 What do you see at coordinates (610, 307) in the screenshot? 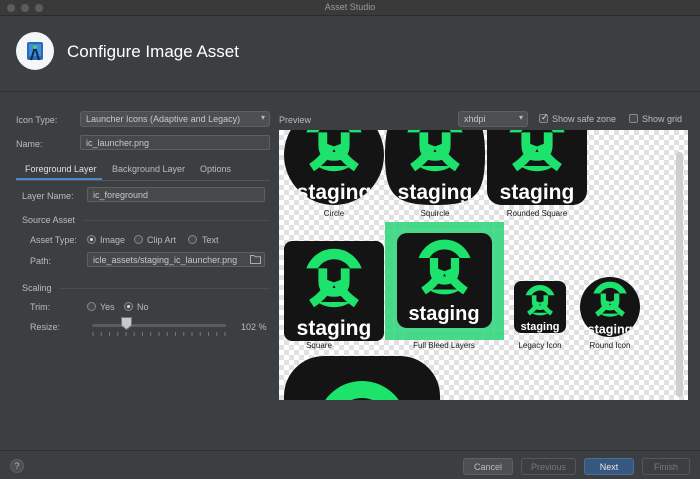
I see `preview-round-icon: staging` at bounding box center [610, 307].